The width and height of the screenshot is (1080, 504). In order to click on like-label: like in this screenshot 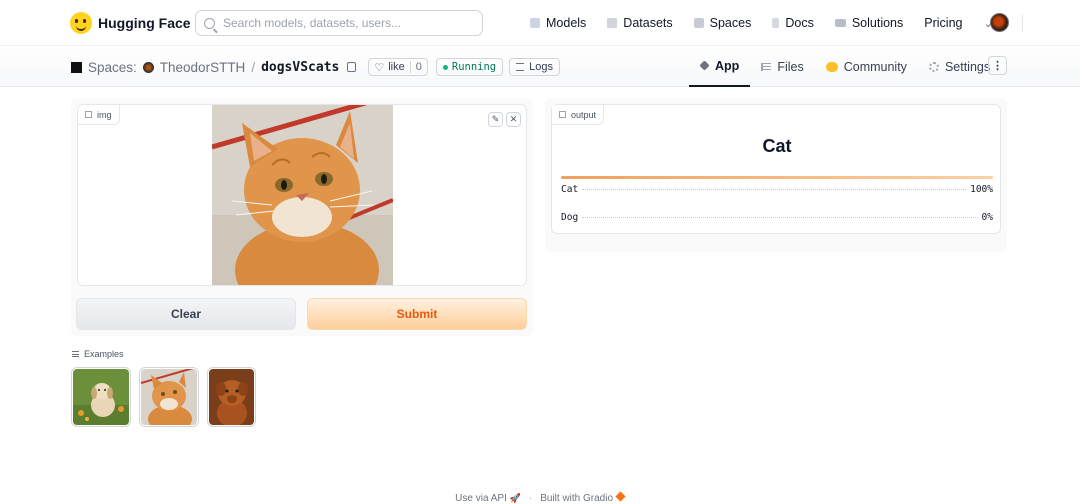, I will do `click(396, 67)`.